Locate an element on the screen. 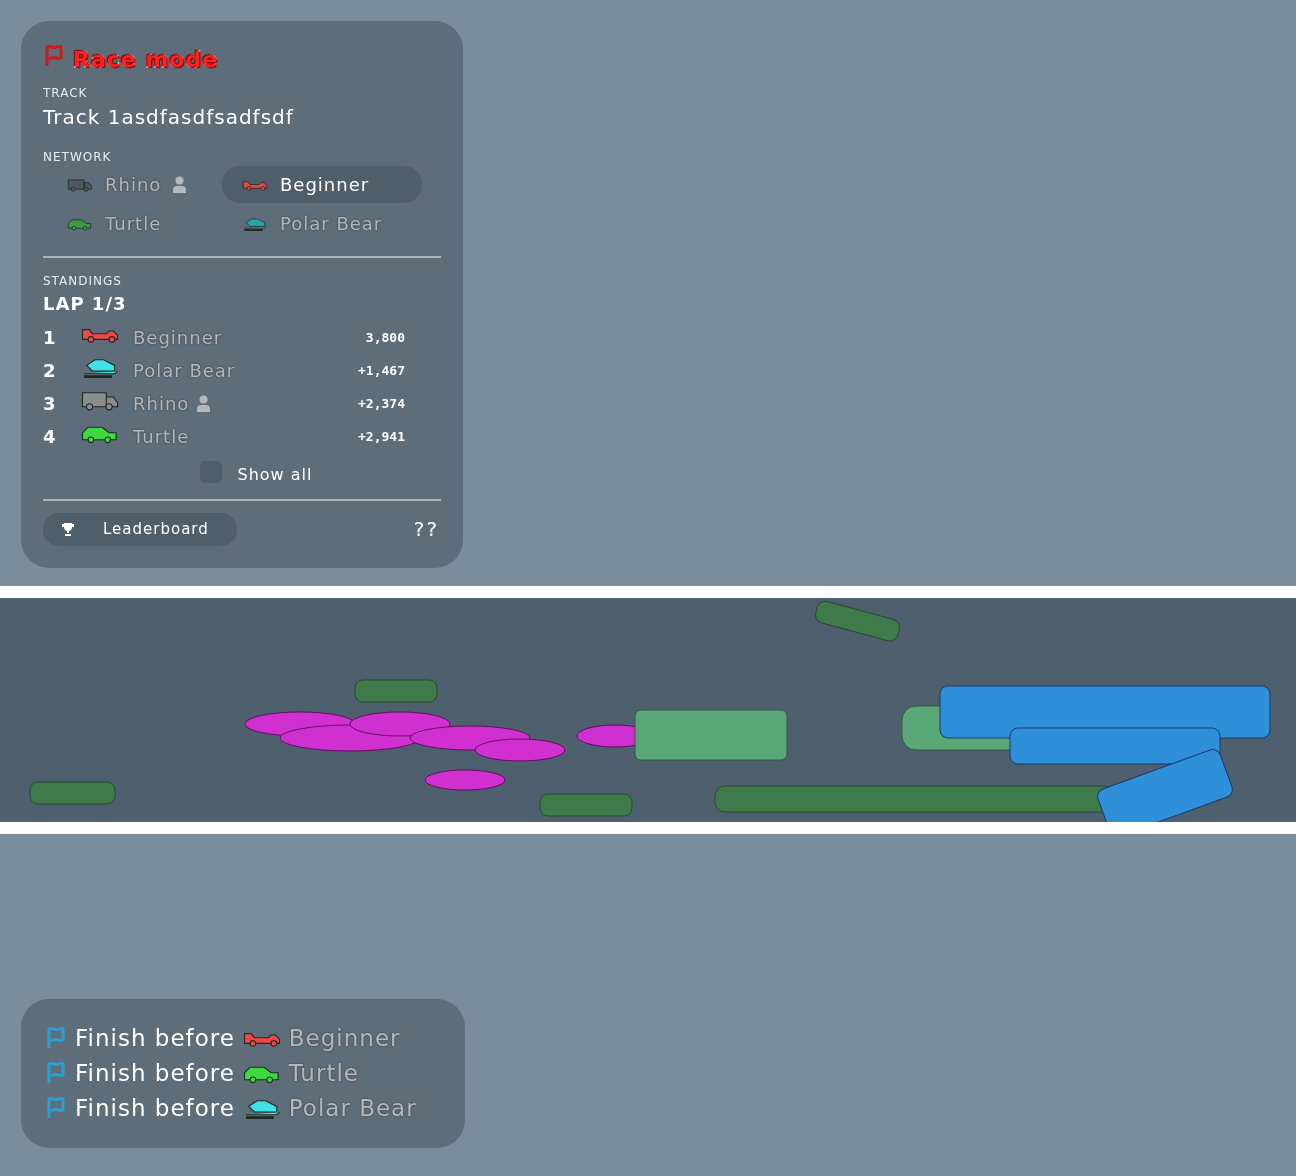  time-gap: +1,467 is located at coordinates (381, 370).